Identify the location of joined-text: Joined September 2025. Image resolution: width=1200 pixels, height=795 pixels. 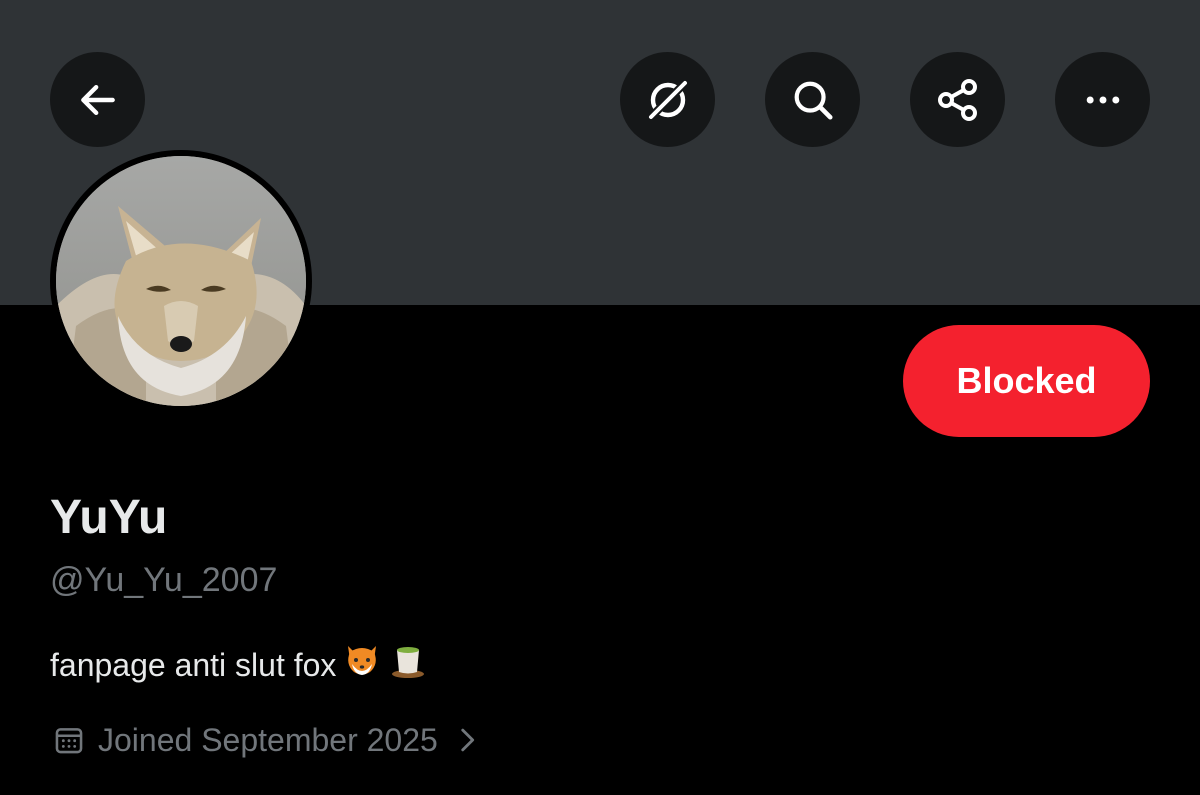
(268, 740).